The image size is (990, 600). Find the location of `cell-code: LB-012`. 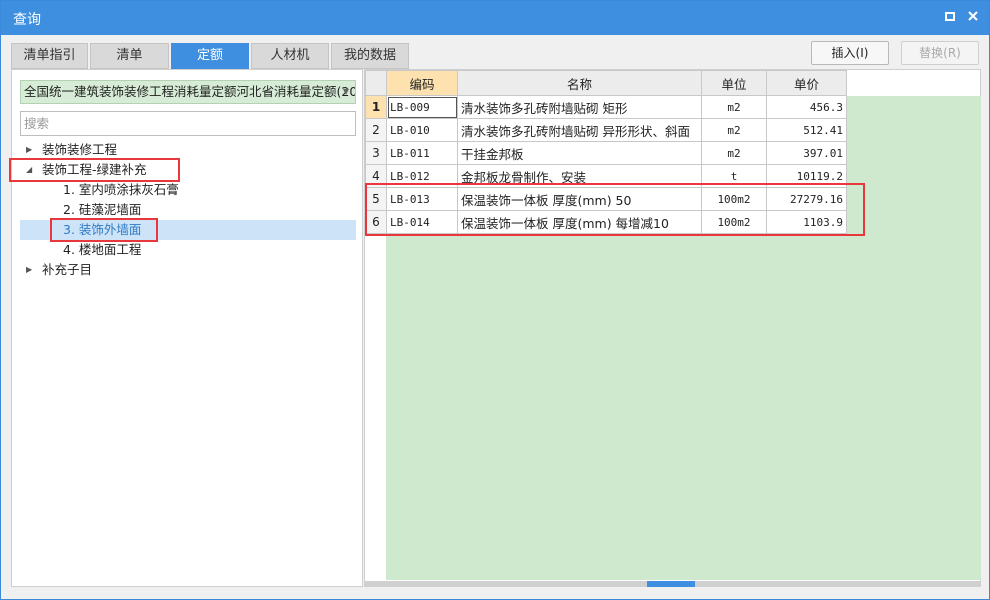

cell-code: LB-012 is located at coordinates (422, 176).